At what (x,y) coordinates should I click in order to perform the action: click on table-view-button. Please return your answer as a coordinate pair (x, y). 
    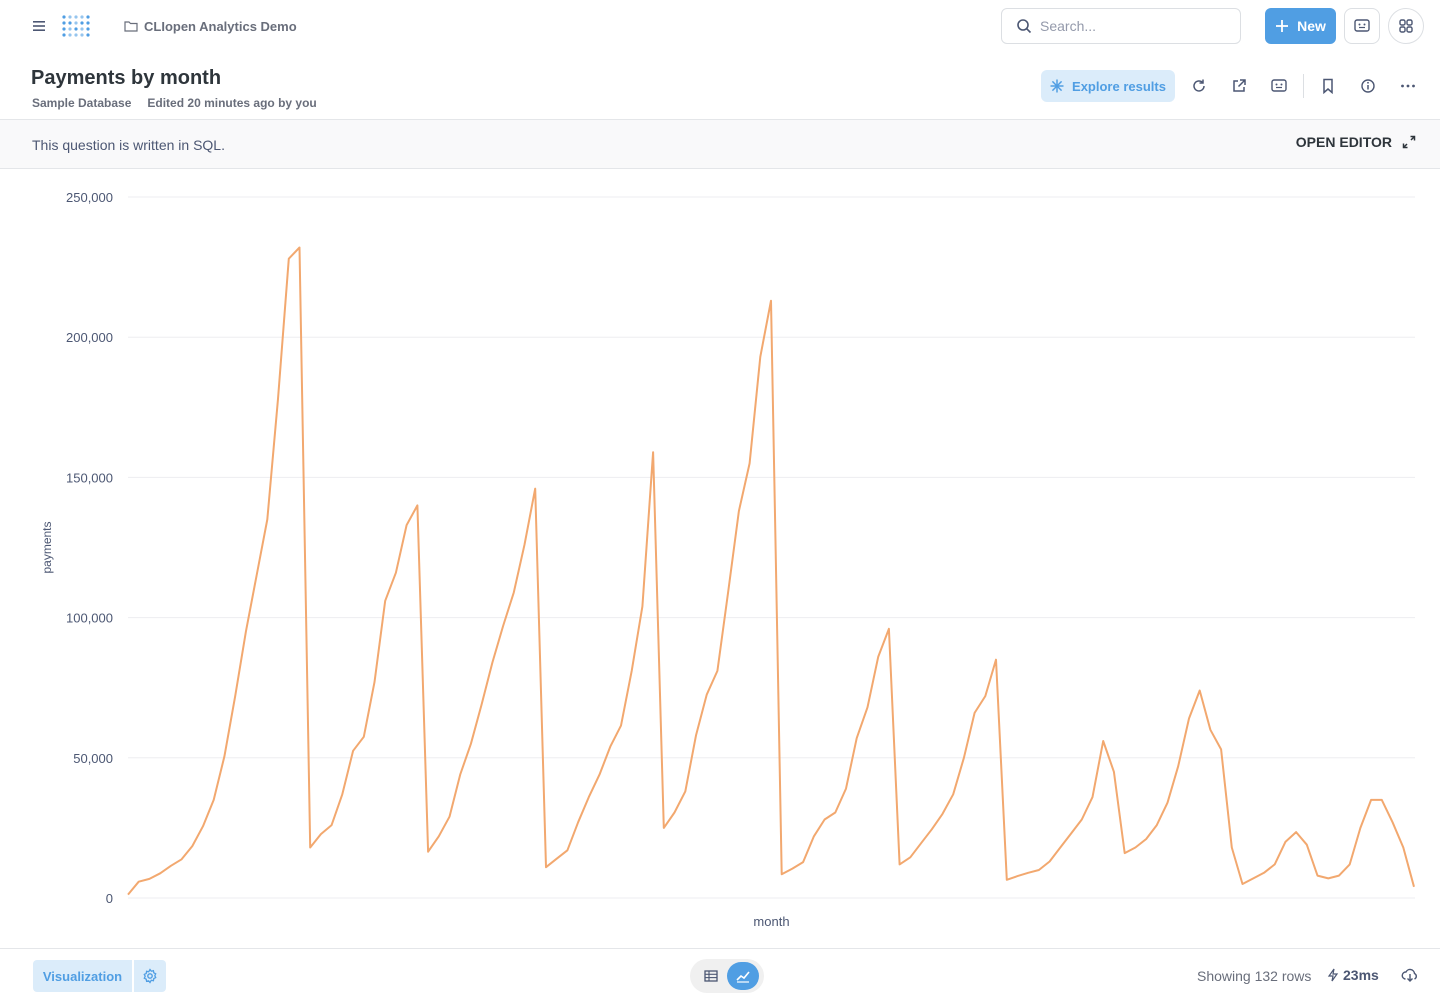
    Looking at the image, I should click on (711, 976).